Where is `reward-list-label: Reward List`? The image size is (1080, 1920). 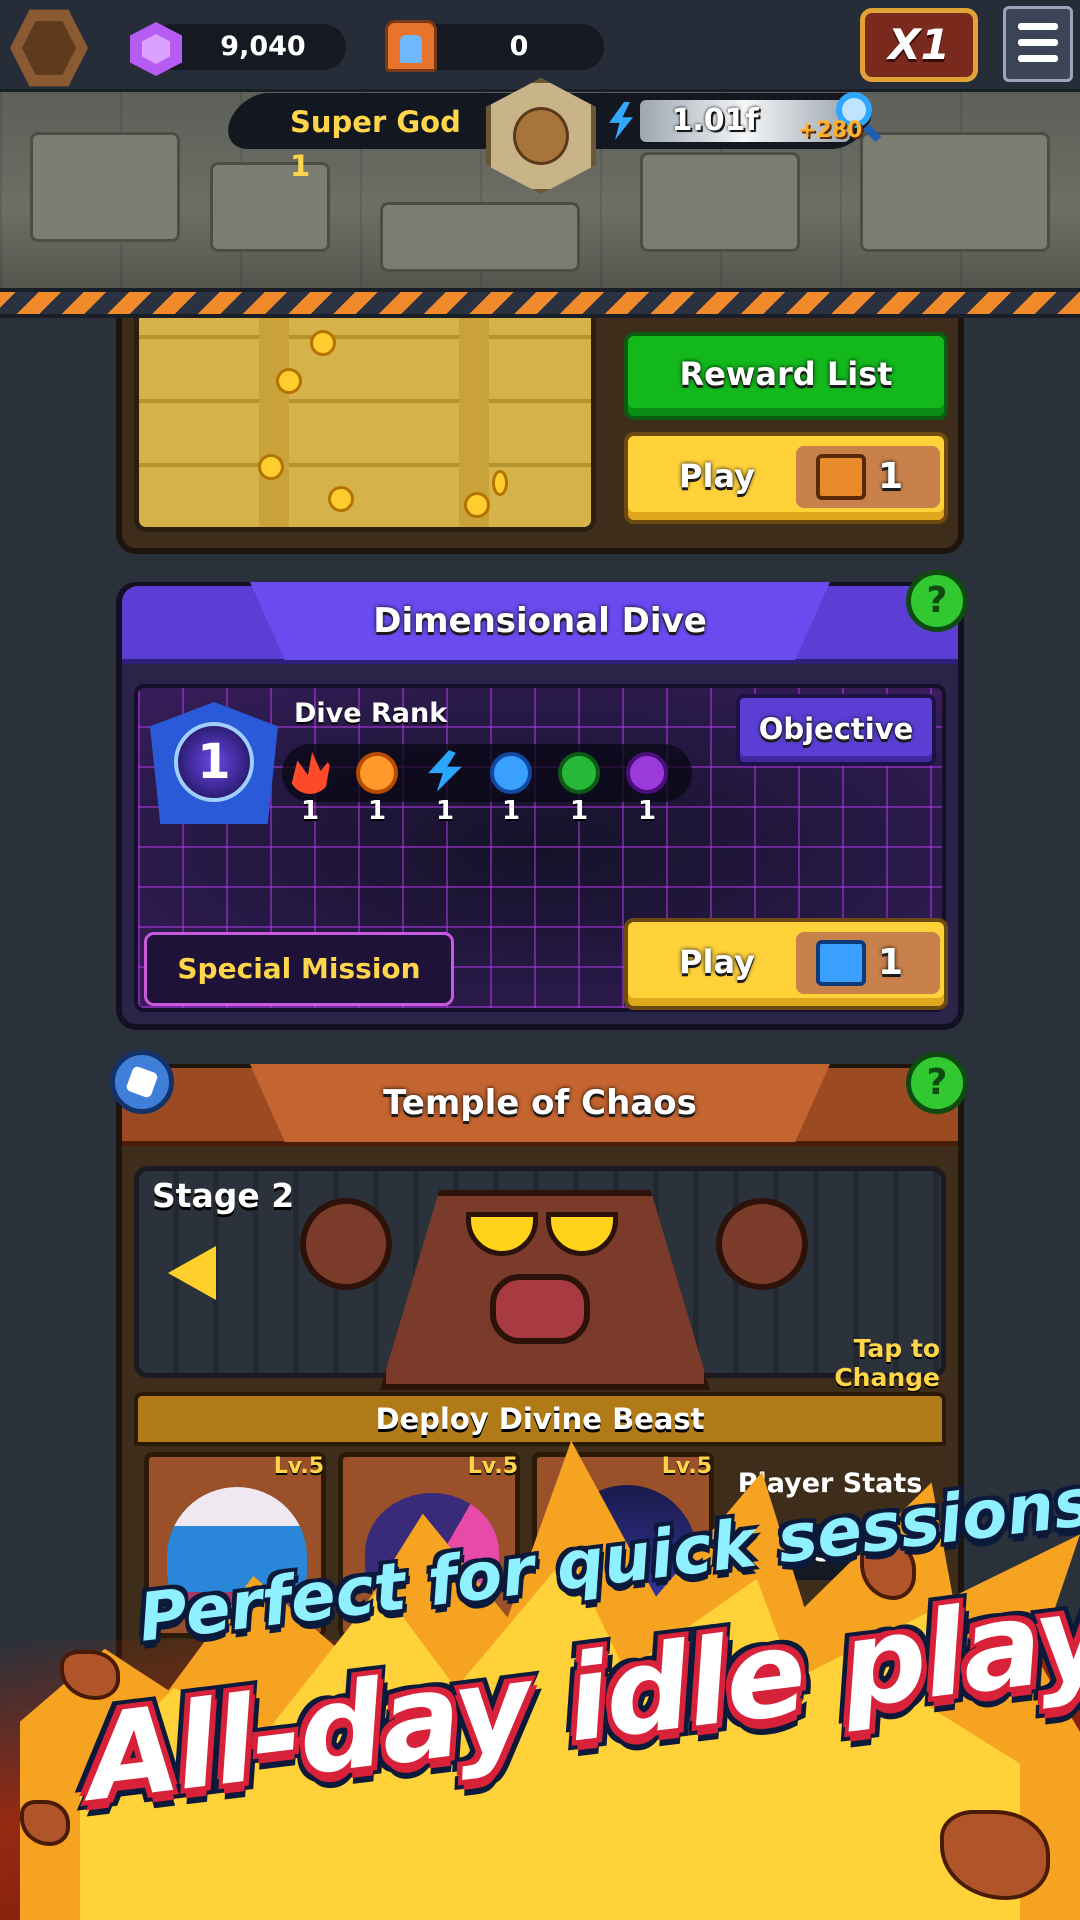
reward-list-label: Reward List is located at coordinates (786, 374).